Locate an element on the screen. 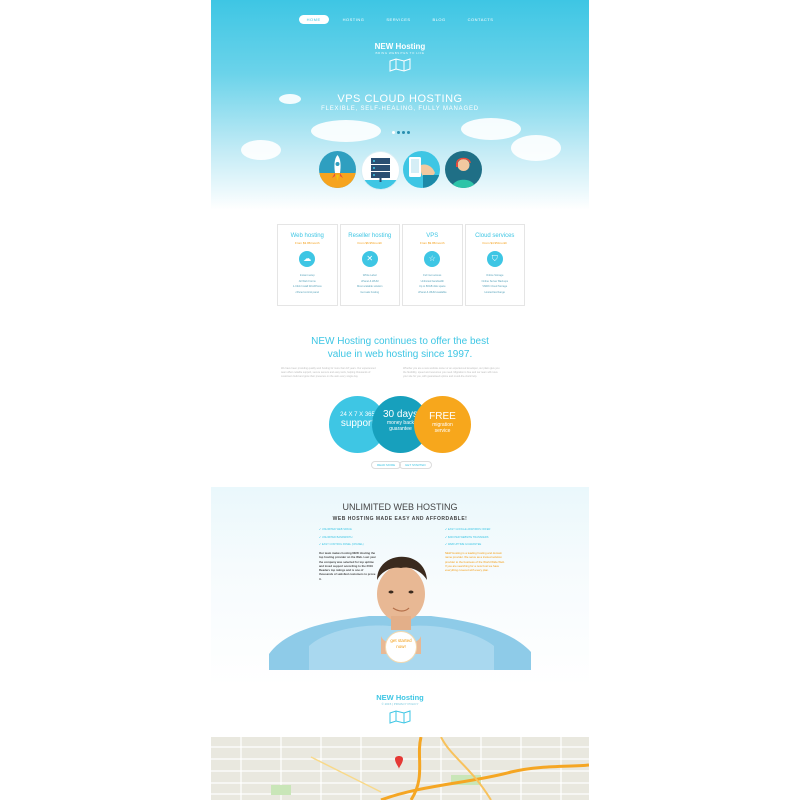 This screenshot has width=800, height=800. server-icon is located at coordinates (380, 170).